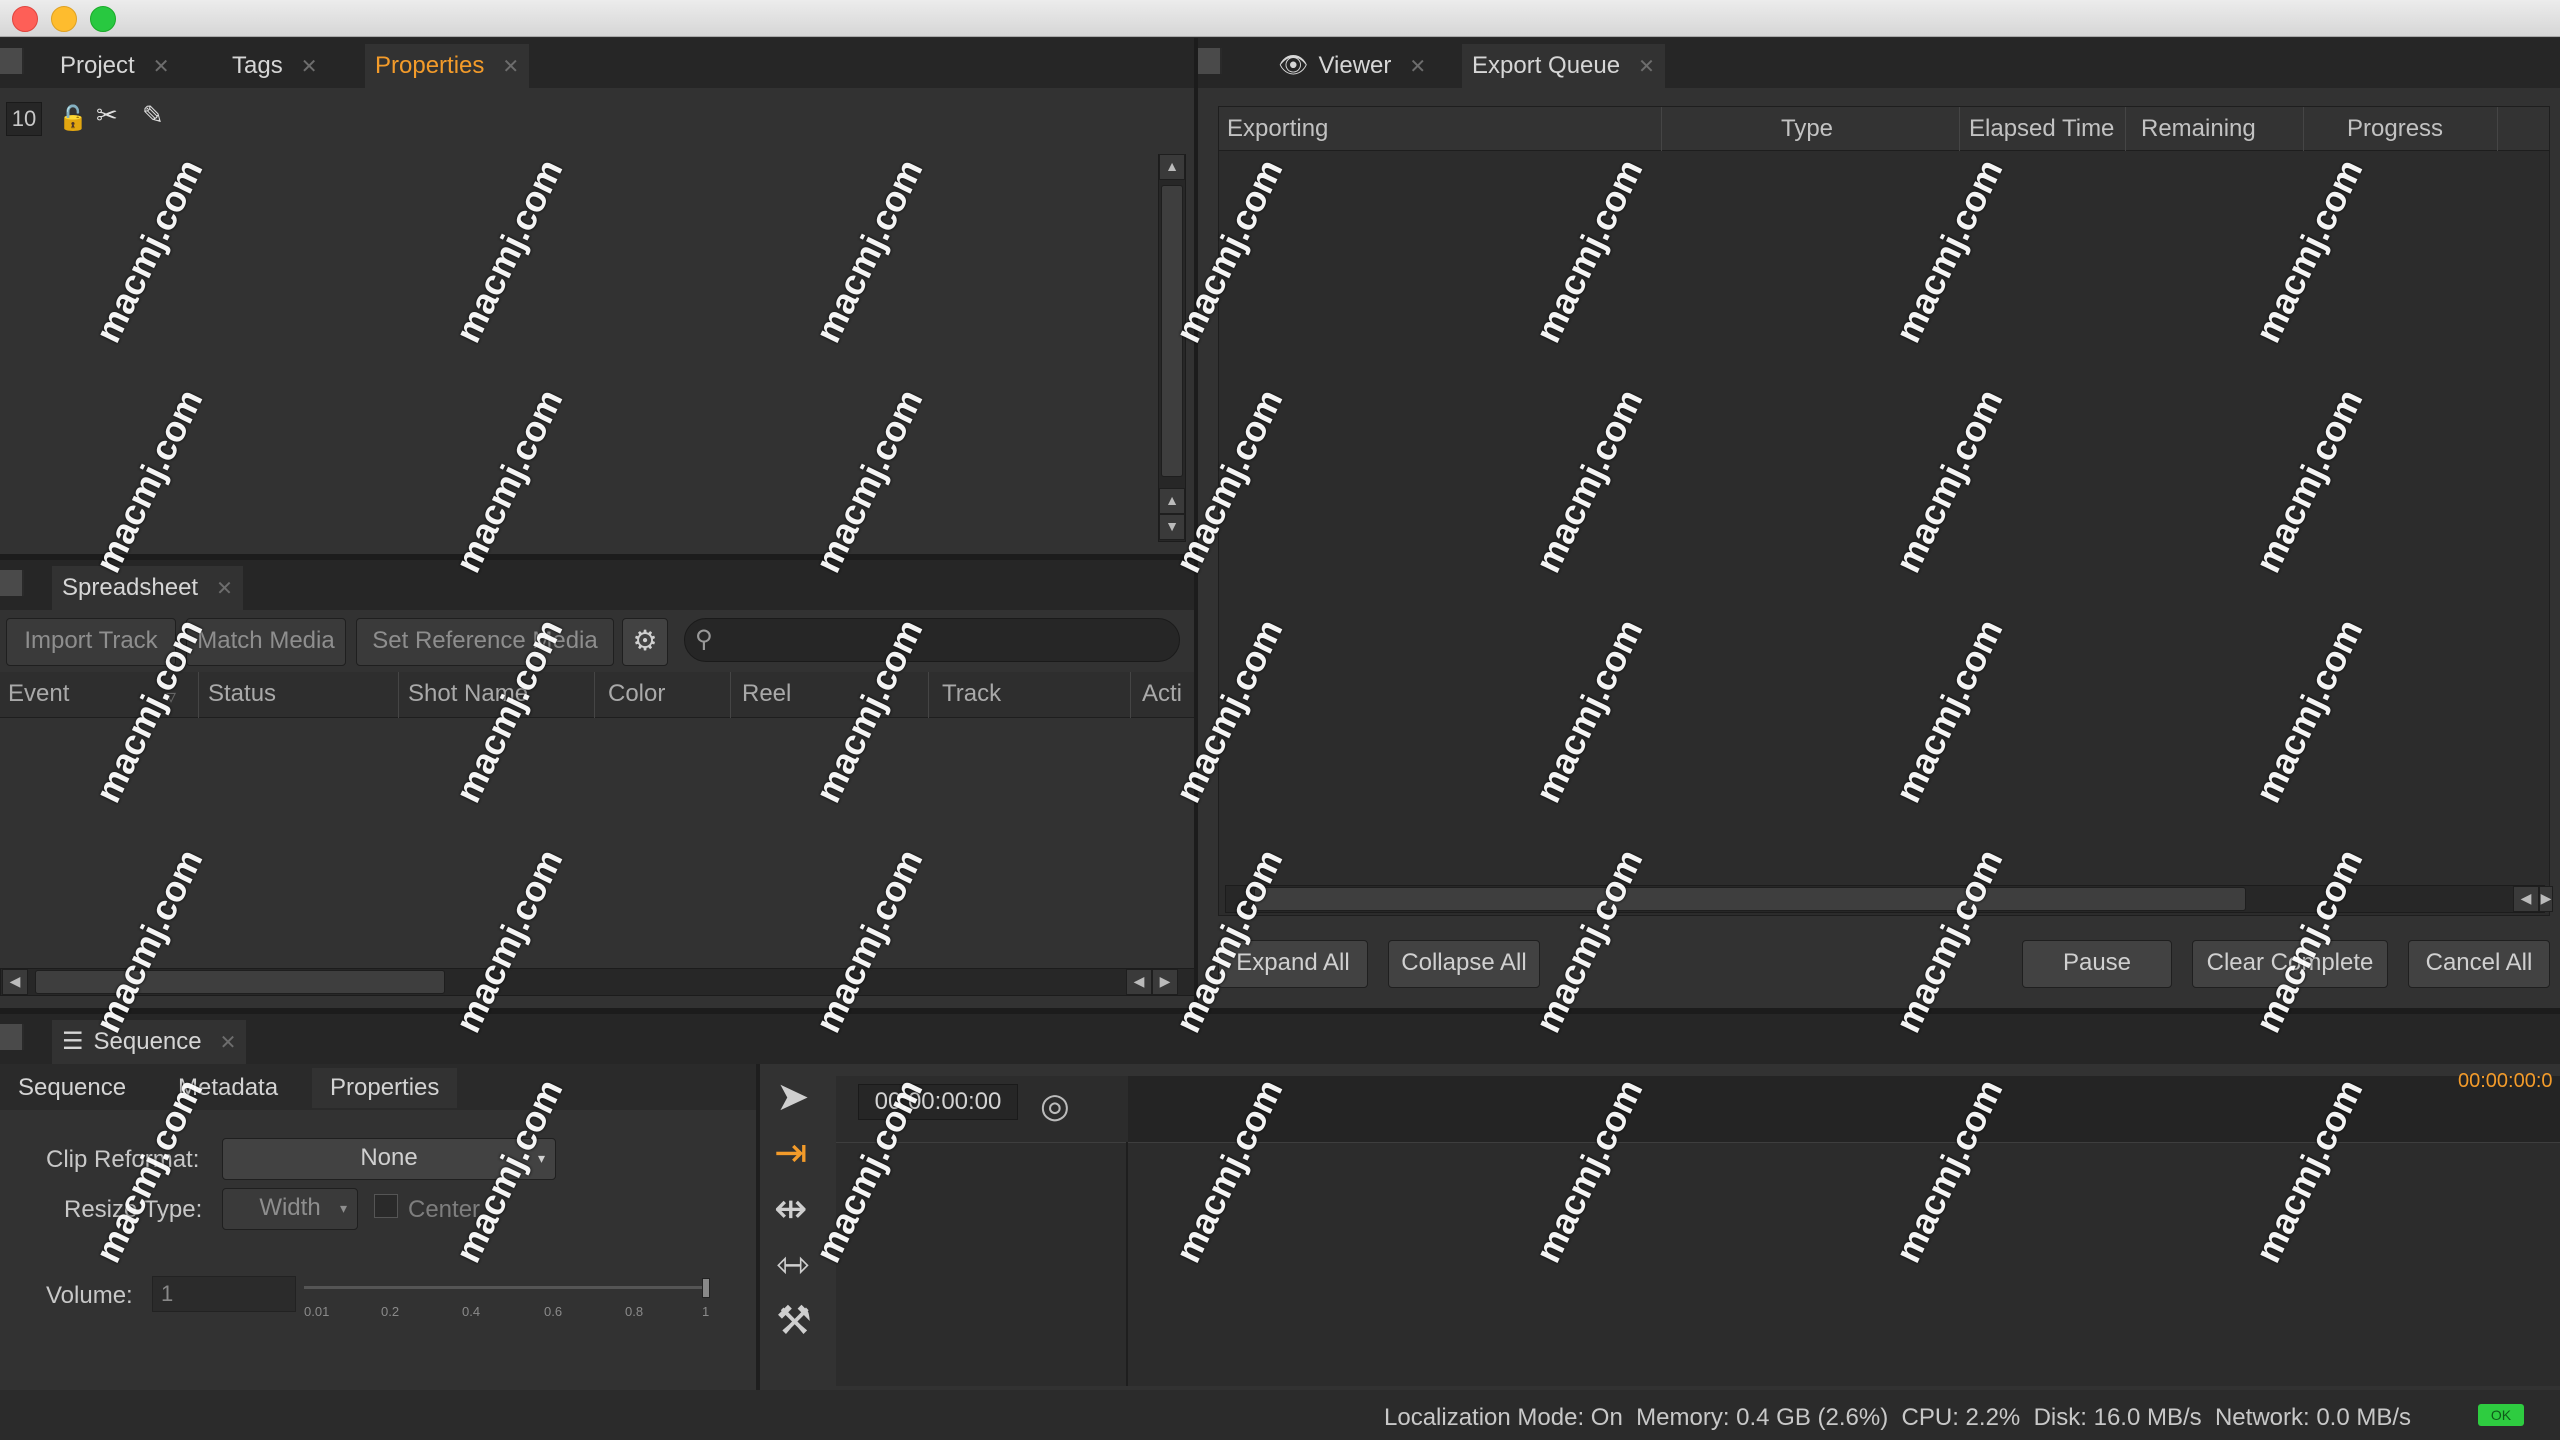 The width and height of the screenshot is (2560, 1440). Describe the element at coordinates (598, 982) in the screenshot. I see `spreadsheet-horizontal-scrollbar` at that location.